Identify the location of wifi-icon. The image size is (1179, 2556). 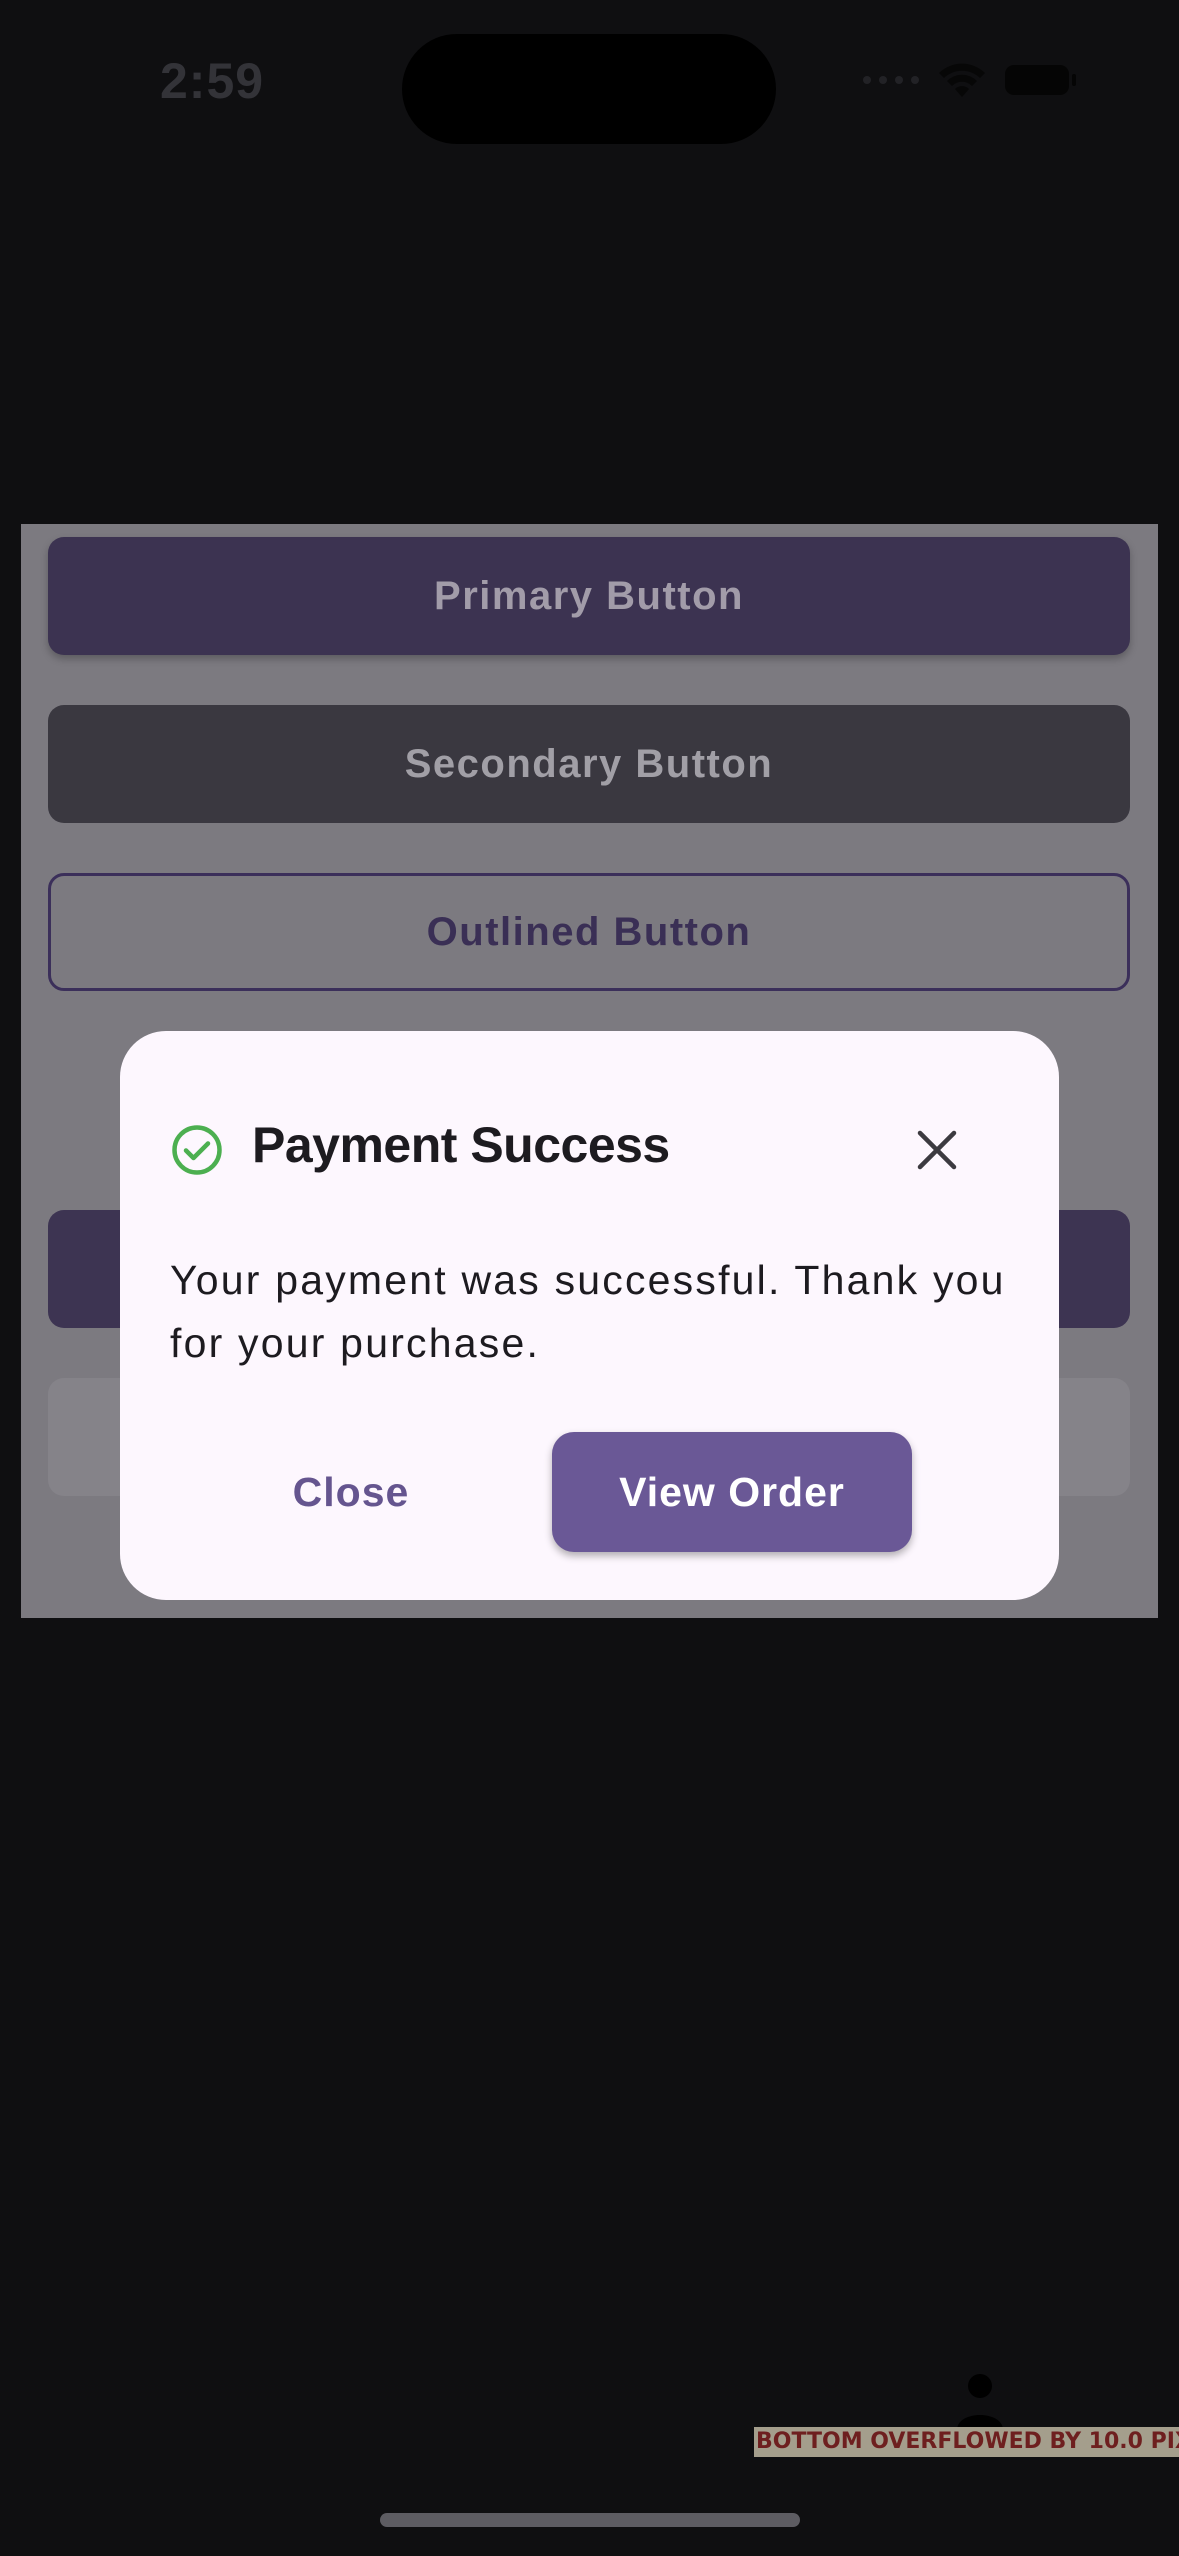
(962, 80).